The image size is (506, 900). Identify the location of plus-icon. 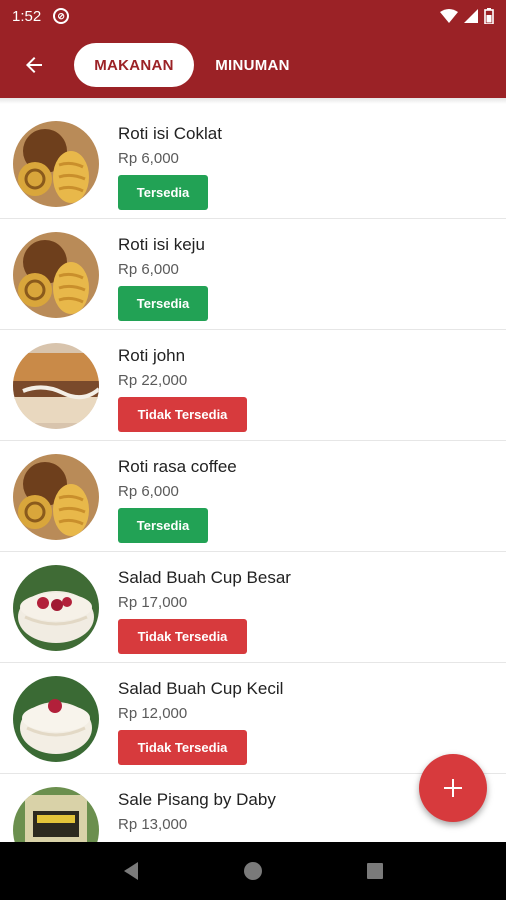
(453, 788).